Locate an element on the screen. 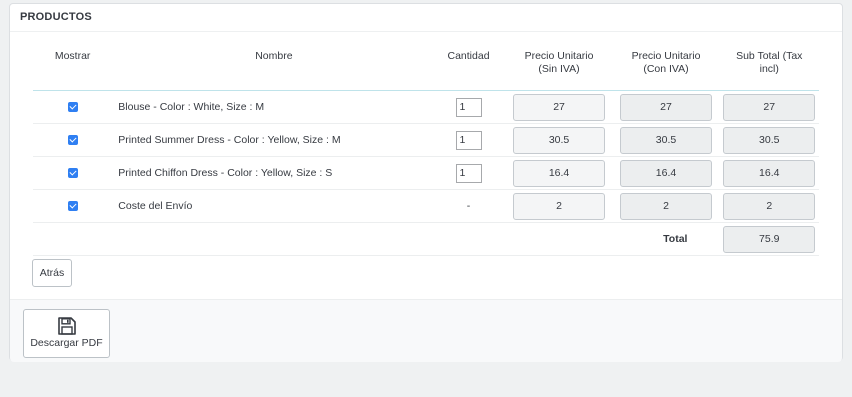 This screenshot has height=397, width=852. header-price-in: Precio Unitario (Con IVA) is located at coordinates (666, 70).